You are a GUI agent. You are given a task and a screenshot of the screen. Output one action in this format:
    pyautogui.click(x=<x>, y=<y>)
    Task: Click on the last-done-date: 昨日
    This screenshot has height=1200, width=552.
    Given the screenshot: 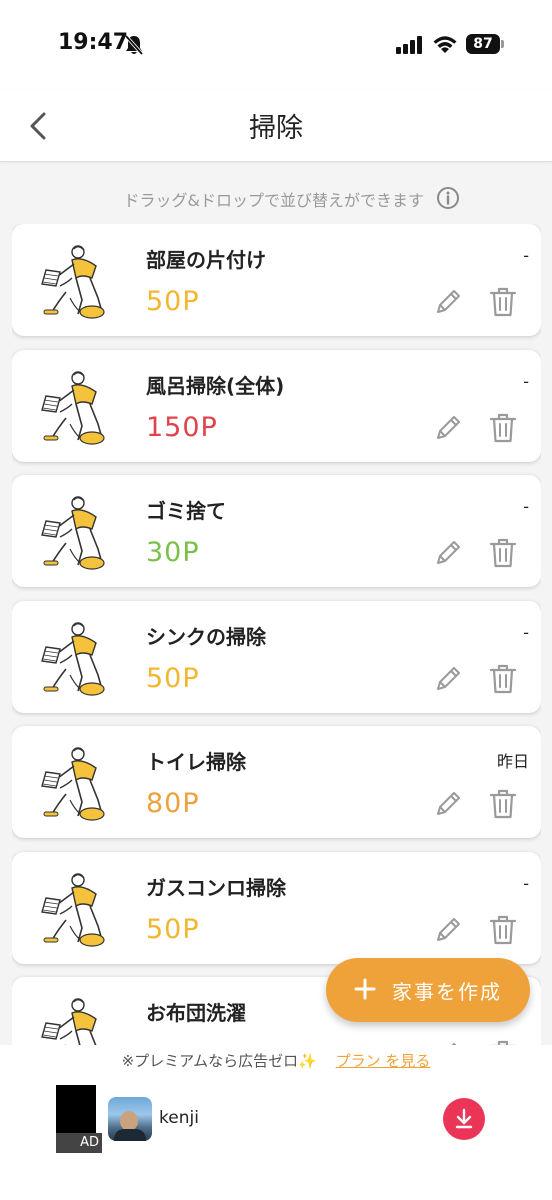 What is the action you would take?
    pyautogui.click(x=512, y=761)
    